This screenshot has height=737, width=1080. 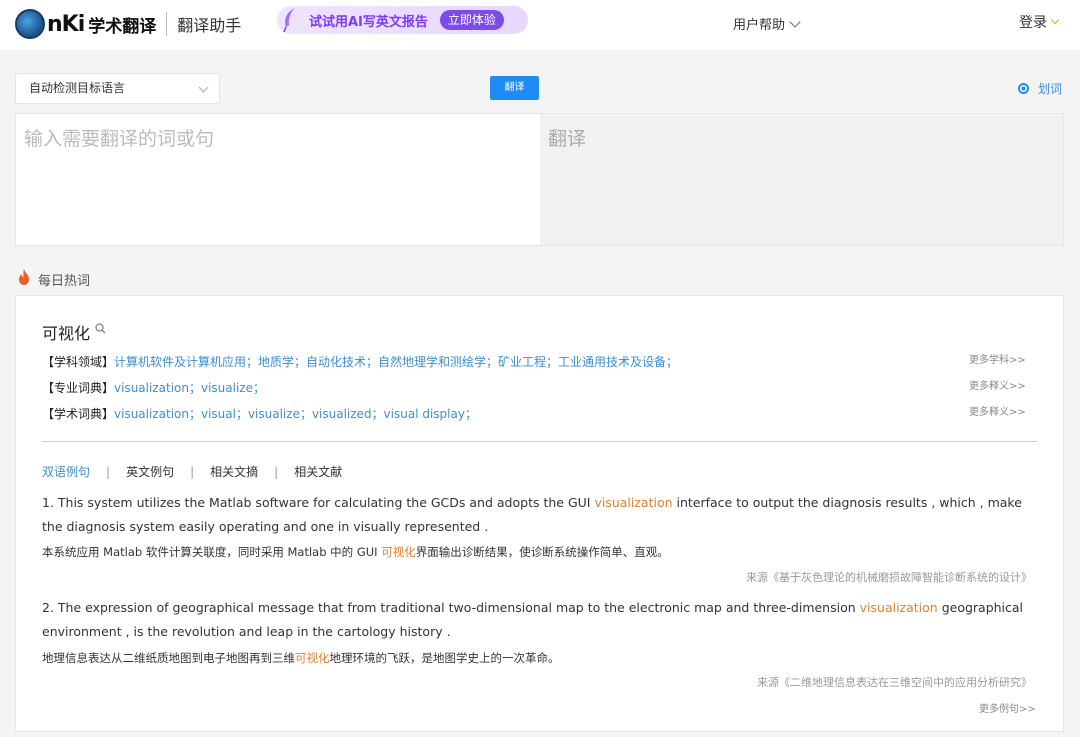 What do you see at coordinates (1050, 89) in the screenshot?
I see `select-word-label: 划词` at bounding box center [1050, 89].